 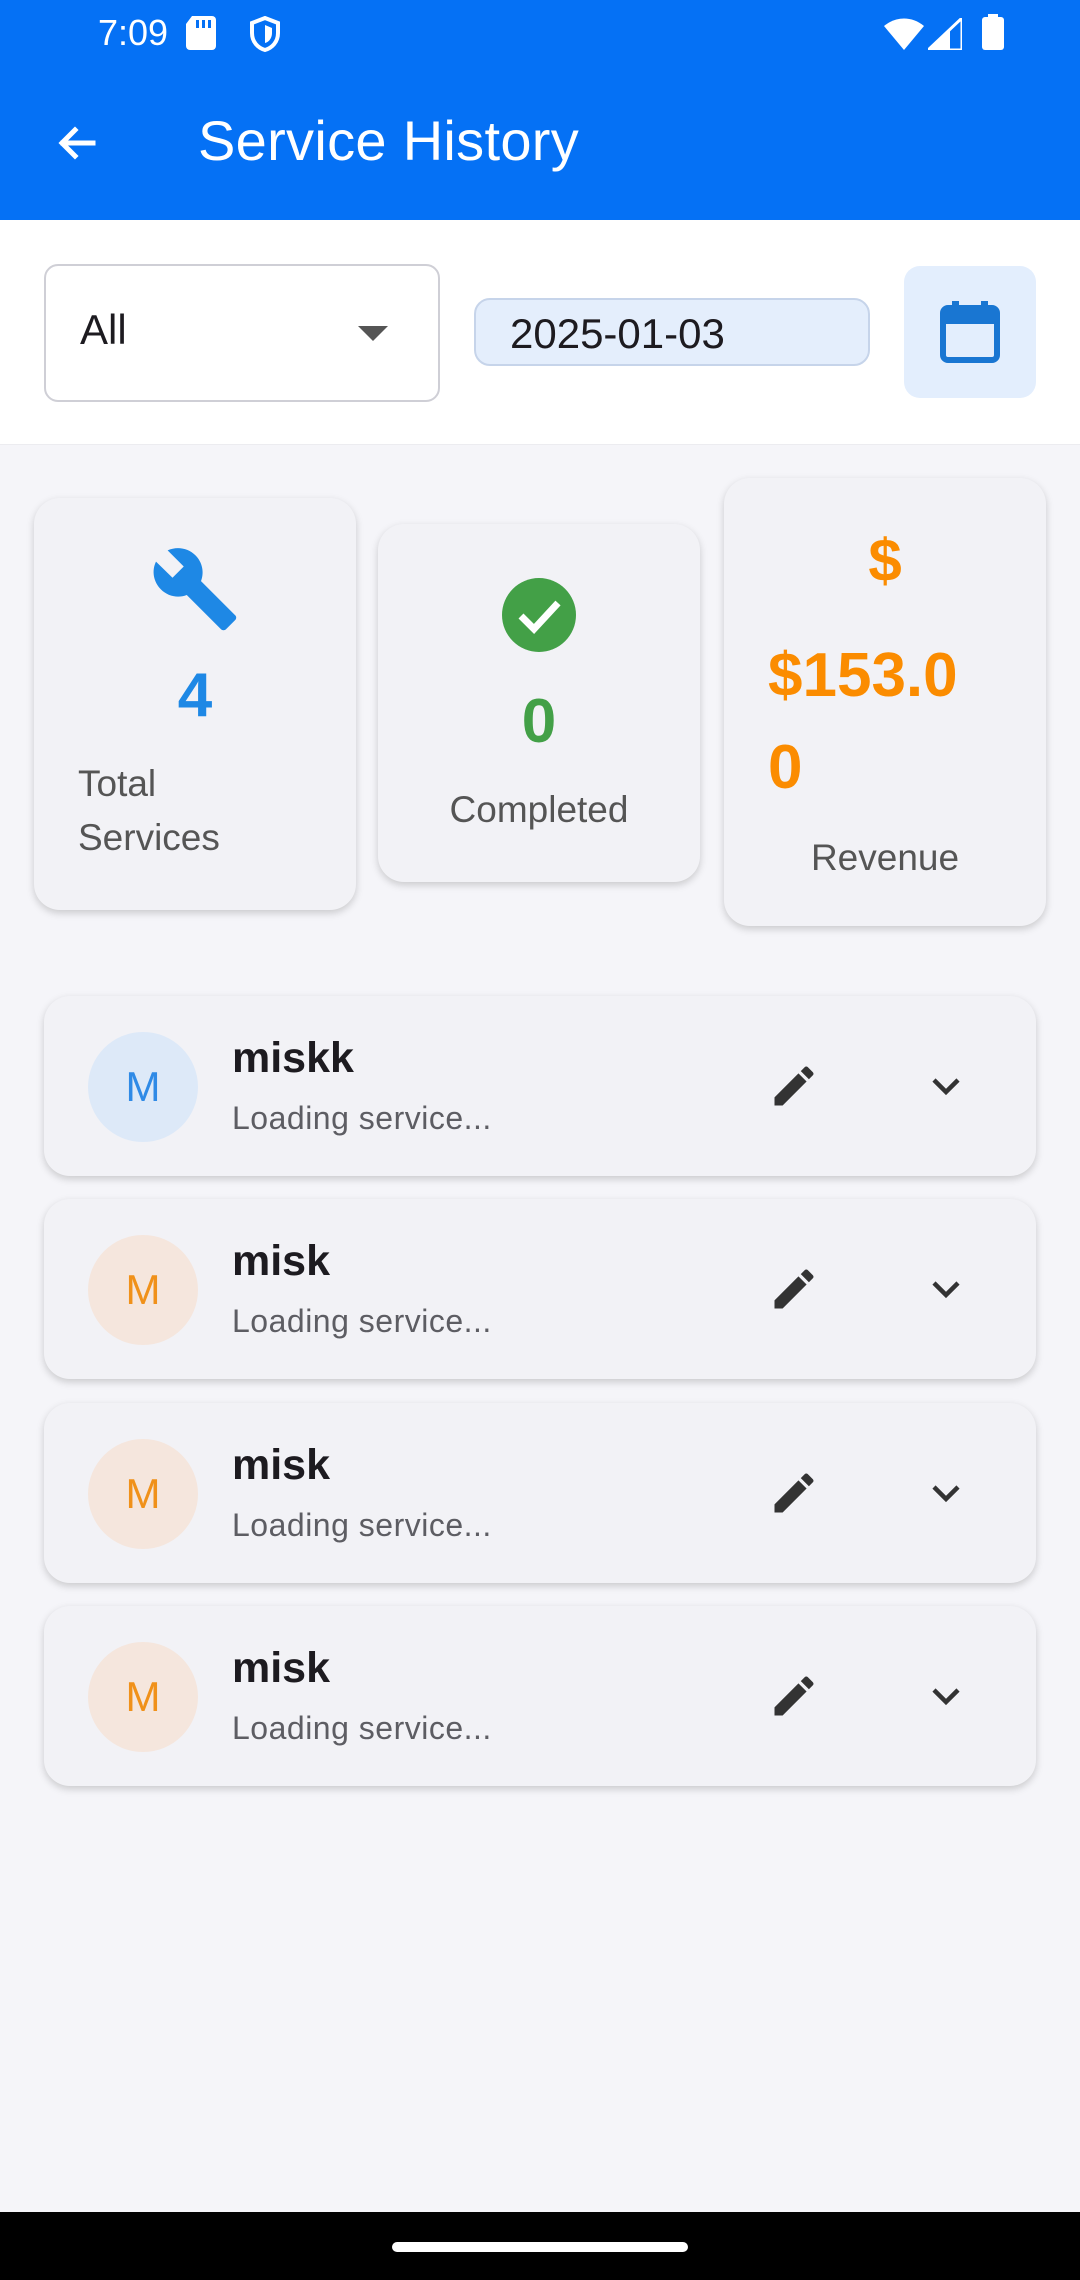 I want to click on total-services-label-line1: Total, so click(x=117, y=783).